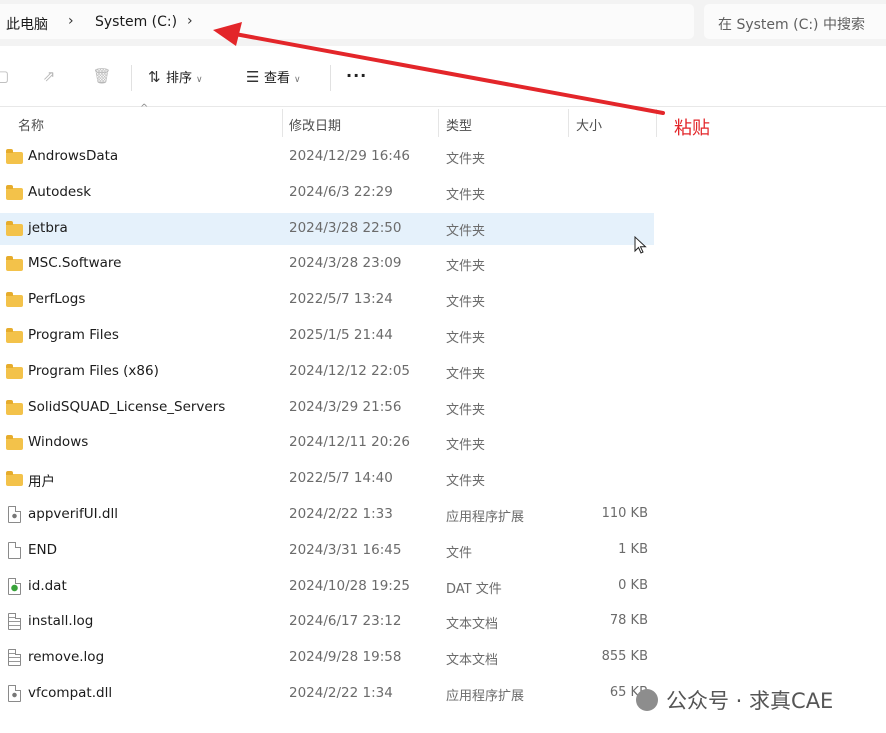  I want to click on file-row: END 2024/3/31 16:45 文件 1 KB, so click(327, 551).